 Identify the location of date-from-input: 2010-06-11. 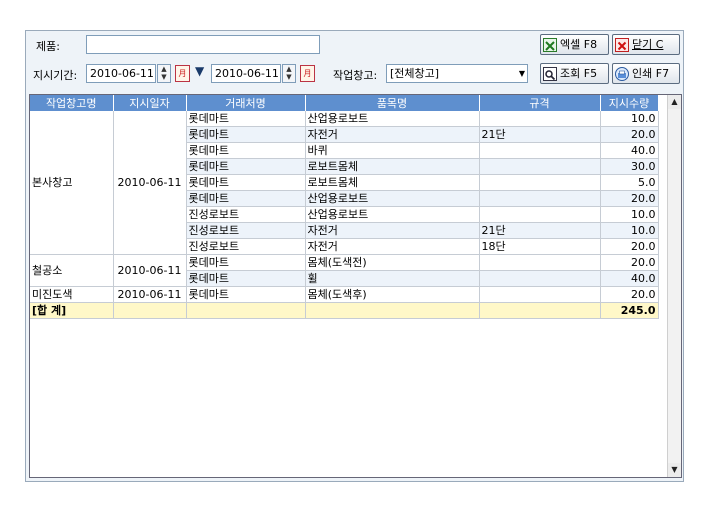
(121, 73).